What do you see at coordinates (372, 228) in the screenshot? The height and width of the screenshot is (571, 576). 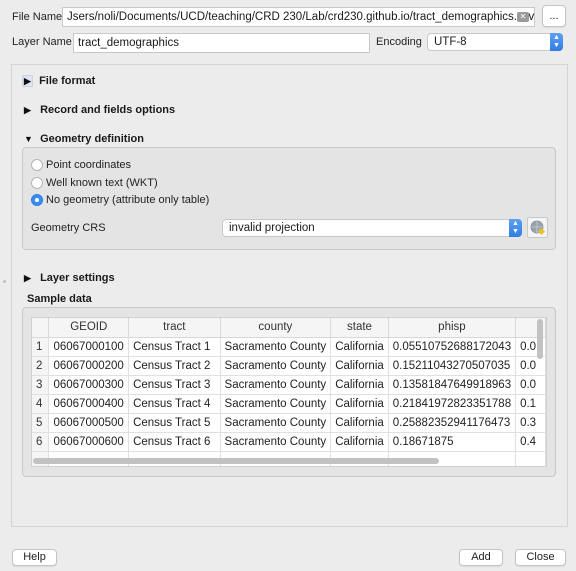 I see `crs-select: invalid projection ▲ ▼` at bounding box center [372, 228].